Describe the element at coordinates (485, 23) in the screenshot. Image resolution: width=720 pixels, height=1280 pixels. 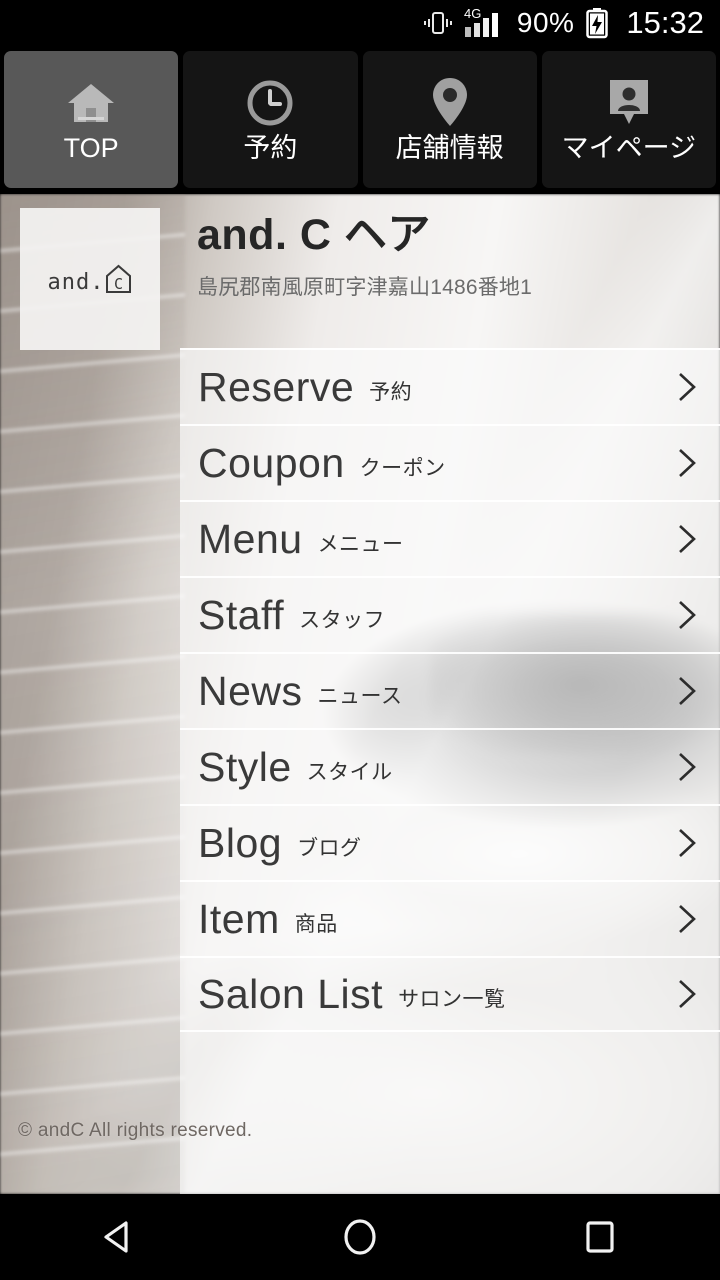
I see `signal-bars-icon: 4G` at that location.